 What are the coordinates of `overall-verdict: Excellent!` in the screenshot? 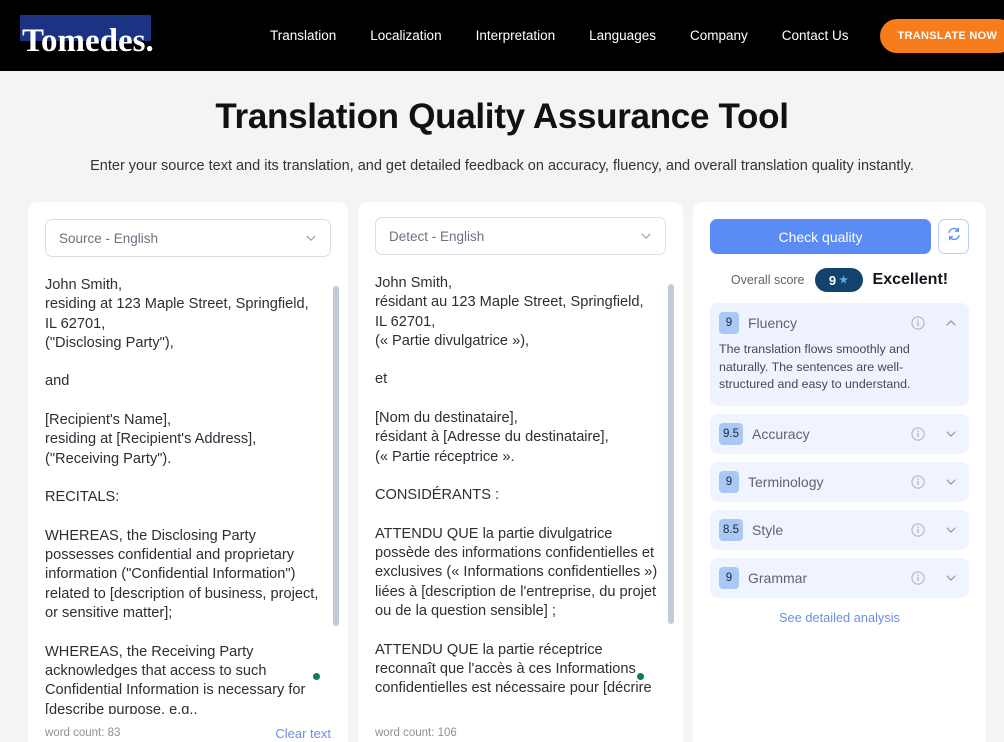 It's located at (910, 279).